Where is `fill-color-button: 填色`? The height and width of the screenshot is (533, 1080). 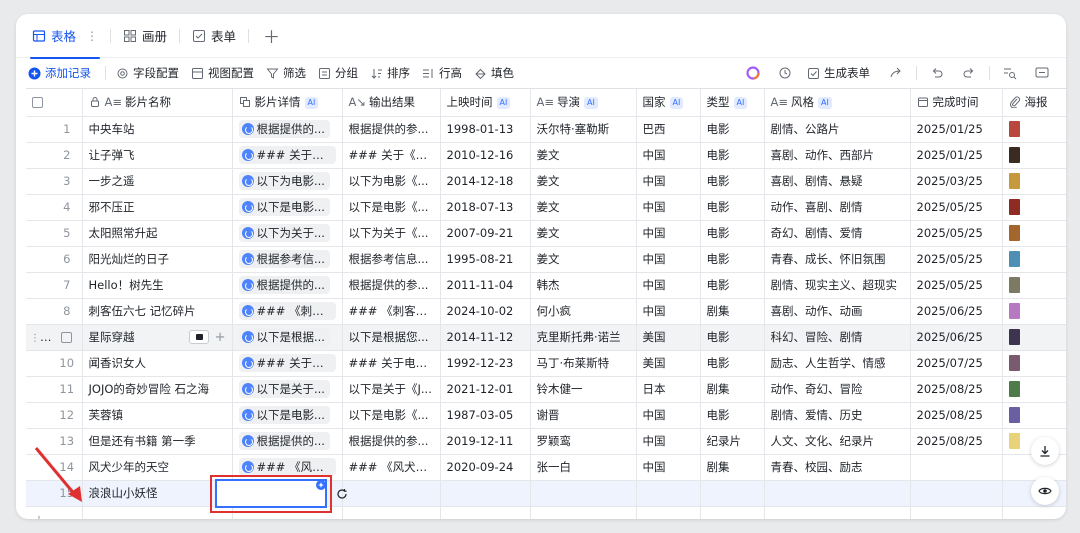 fill-color-button: 填色 is located at coordinates (494, 73).